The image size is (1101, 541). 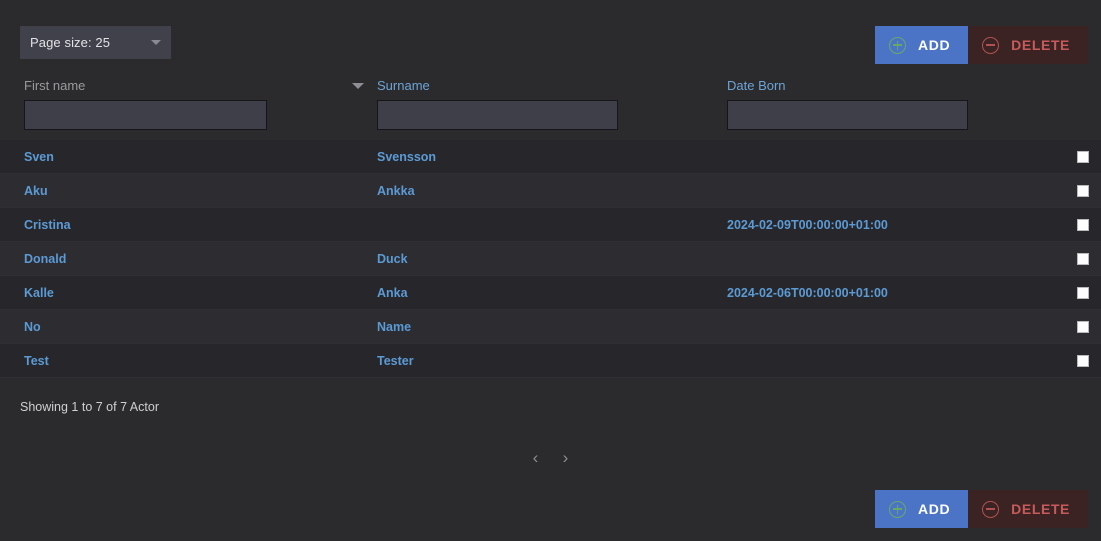 I want to click on column-header-first-name-label: First name, so click(x=145, y=86).